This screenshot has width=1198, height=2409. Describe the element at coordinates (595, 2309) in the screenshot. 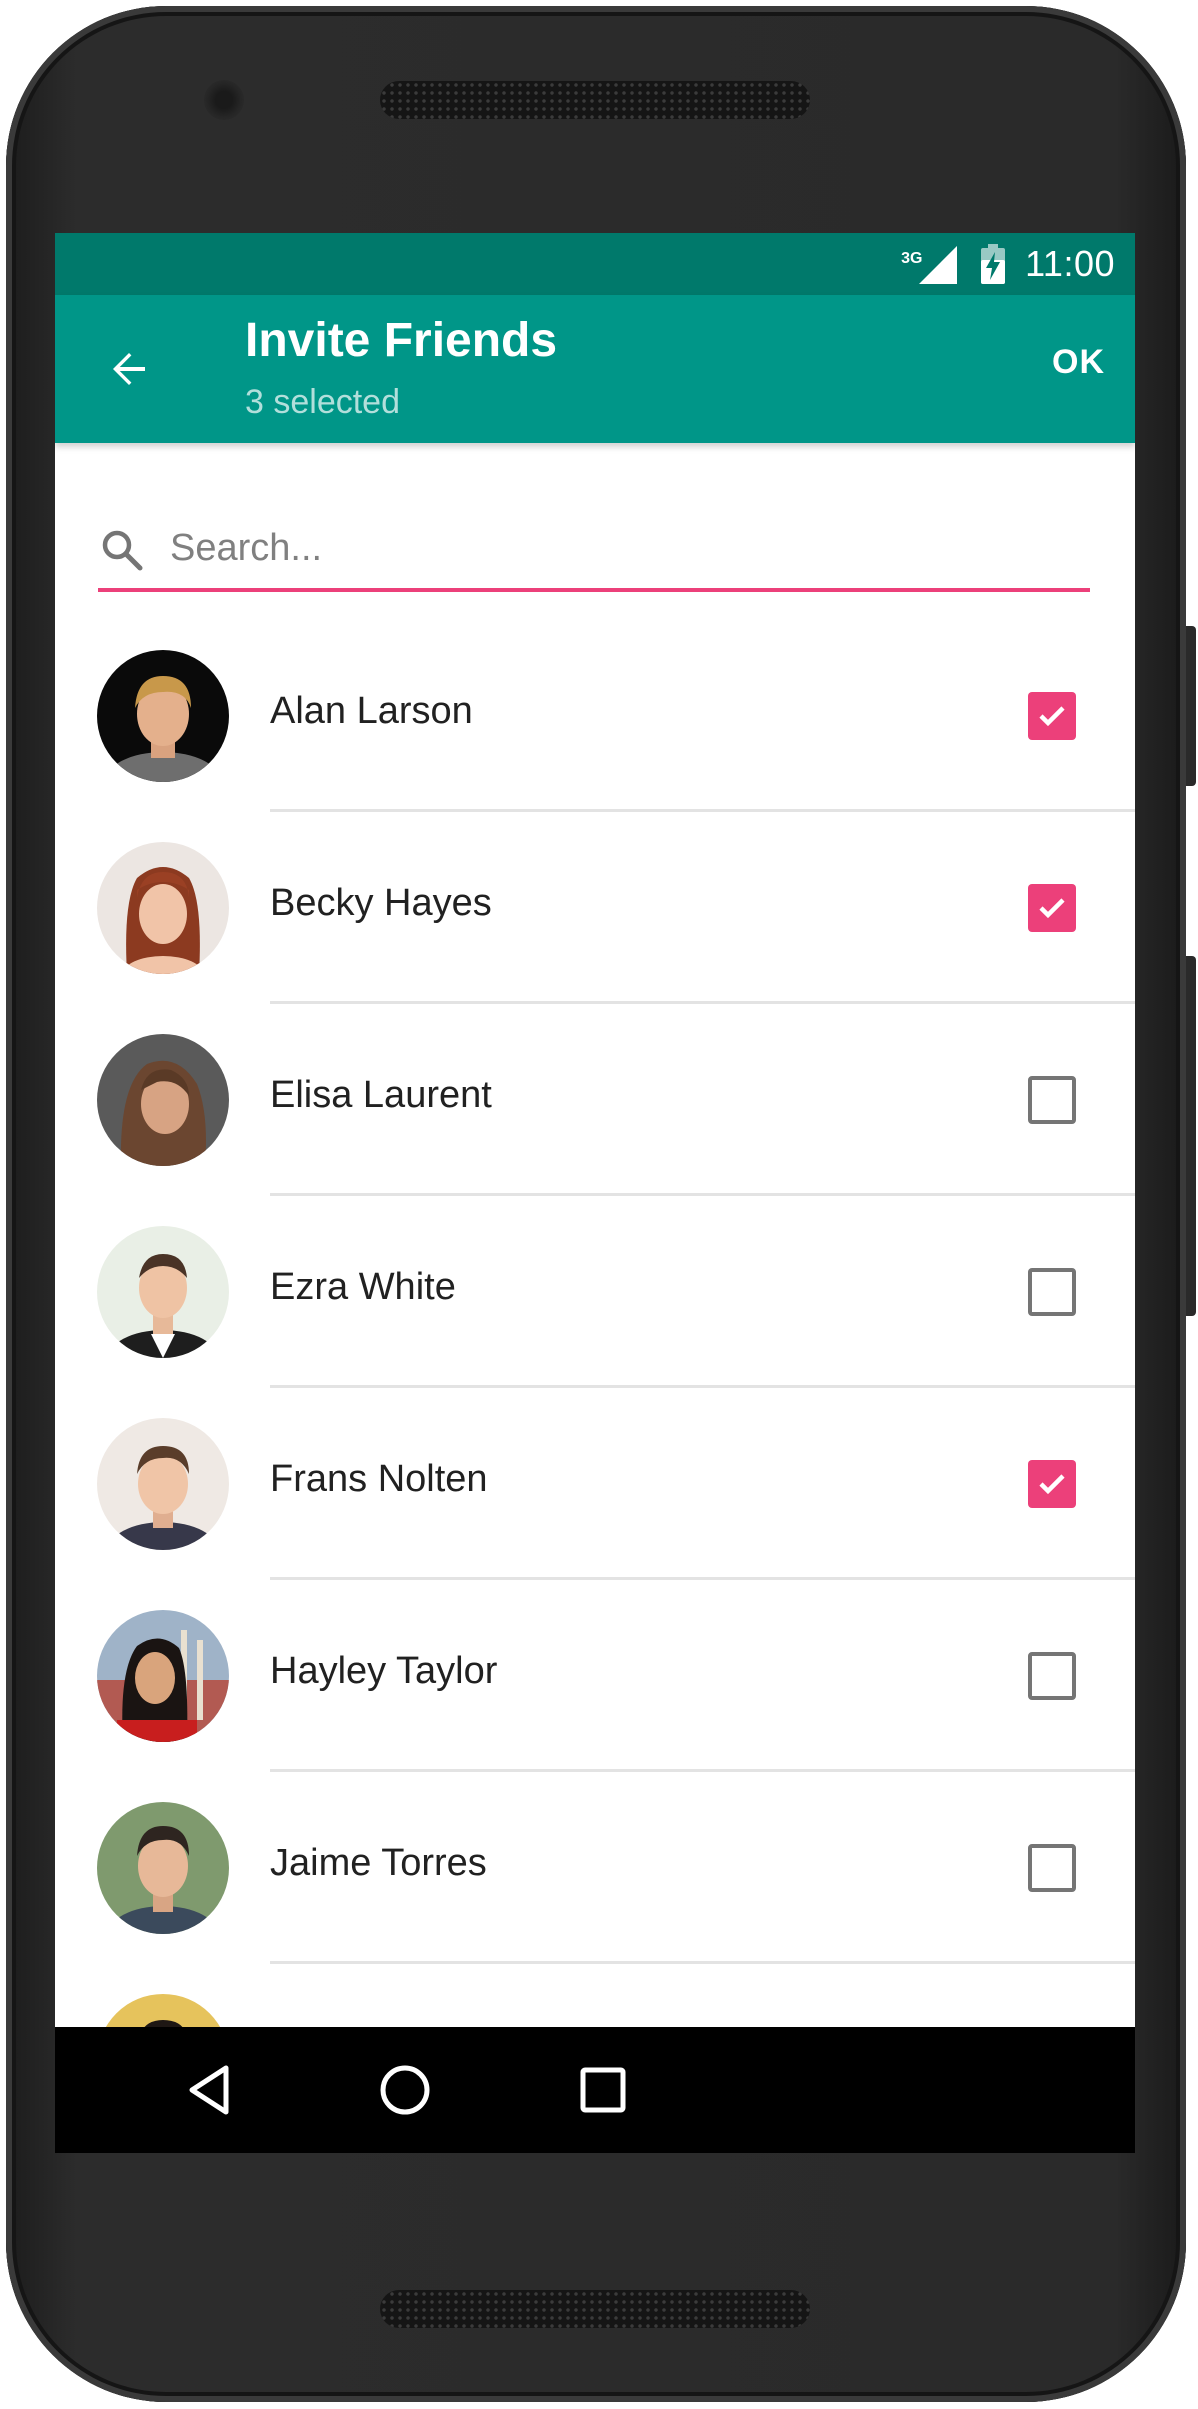

I see `bottom-speaker-grille` at that location.